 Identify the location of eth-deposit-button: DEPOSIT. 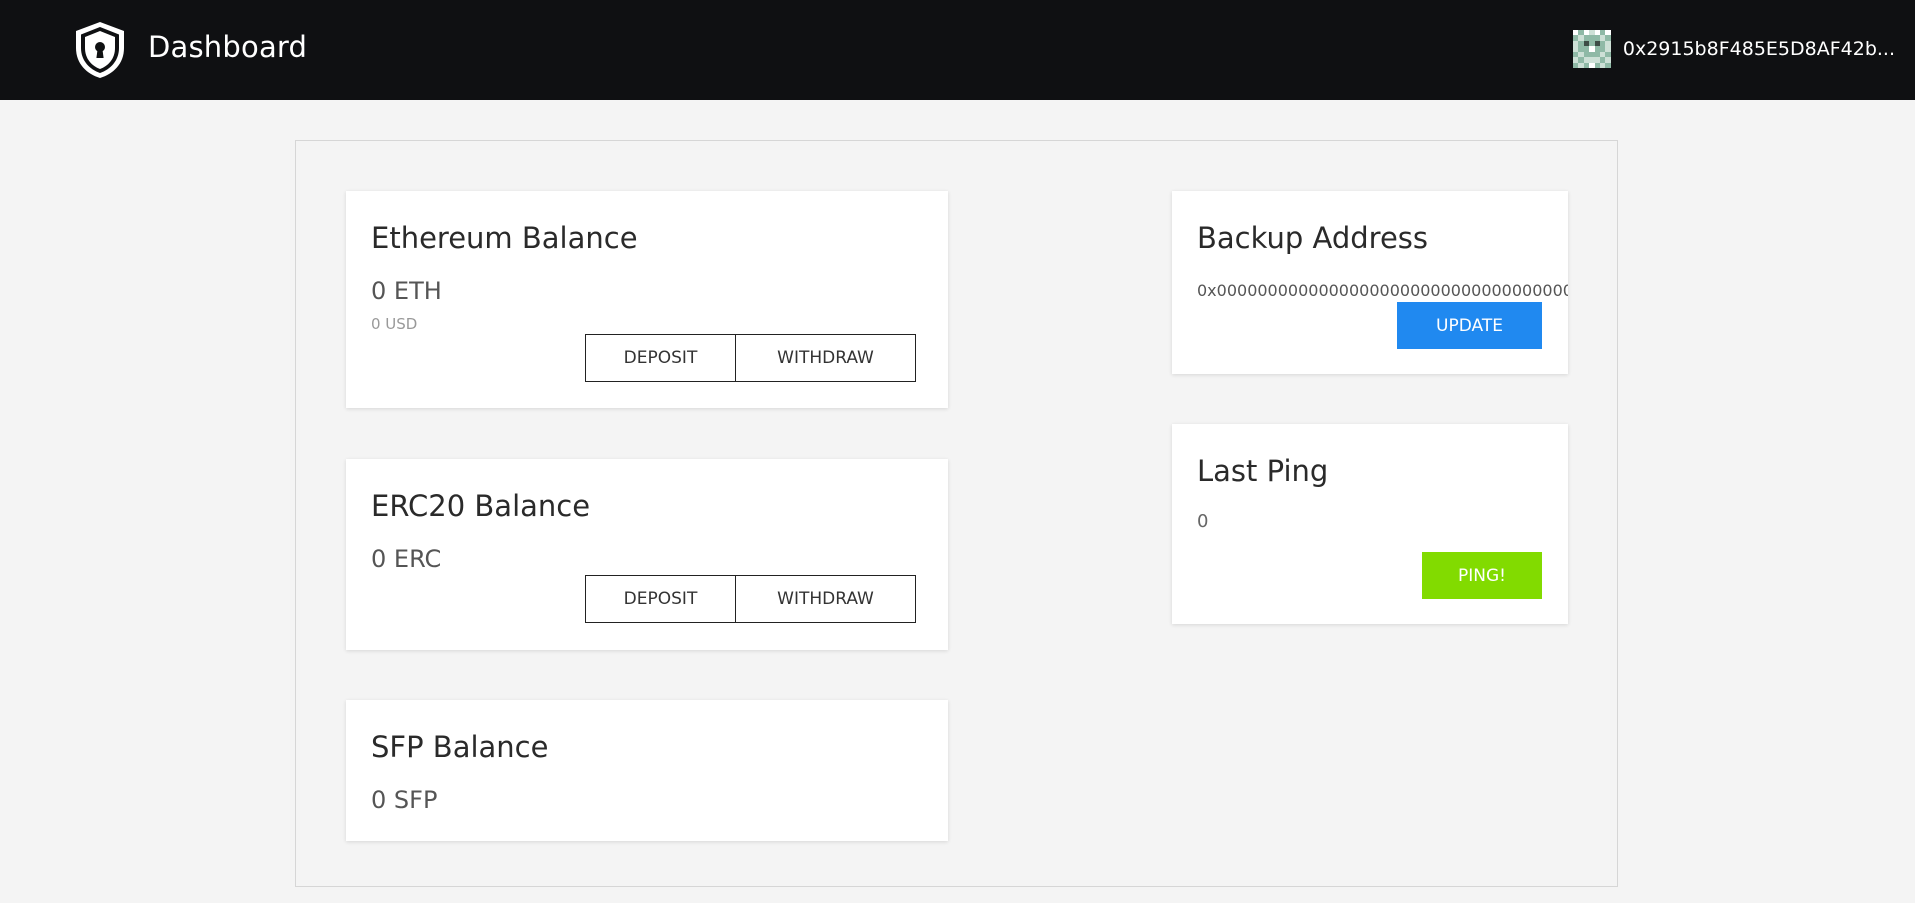
(660, 358).